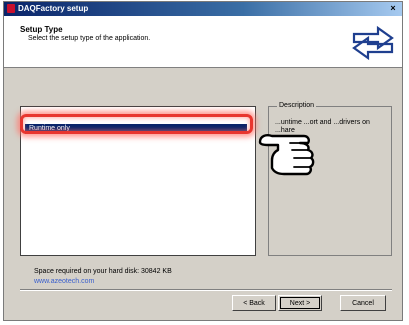 The image size is (409, 325). Describe the element at coordinates (11, 8) in the screenshot. I see `app-icon` at that location.